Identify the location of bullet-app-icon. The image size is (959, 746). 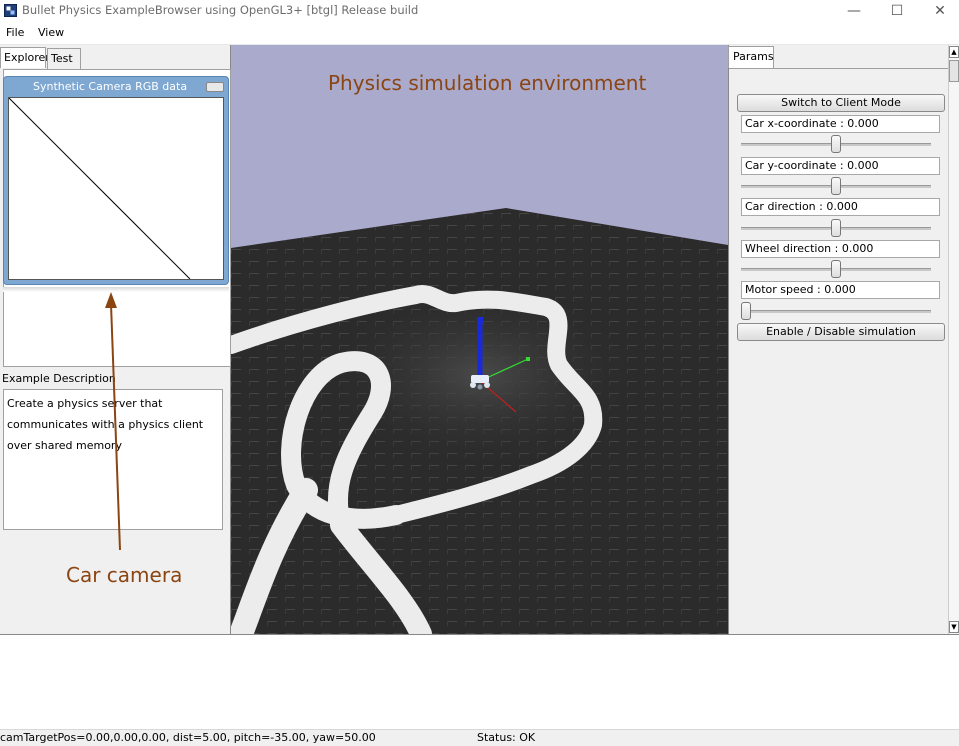
(10, 10).